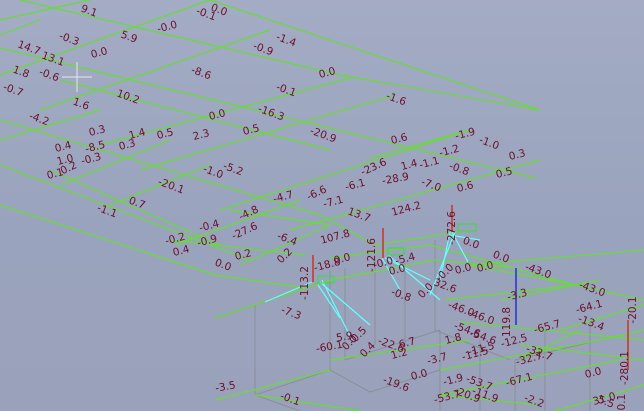  Describe the element at coordinates (225, 386) in the screenshot. I see `result-value-label: -3.5` at that location.